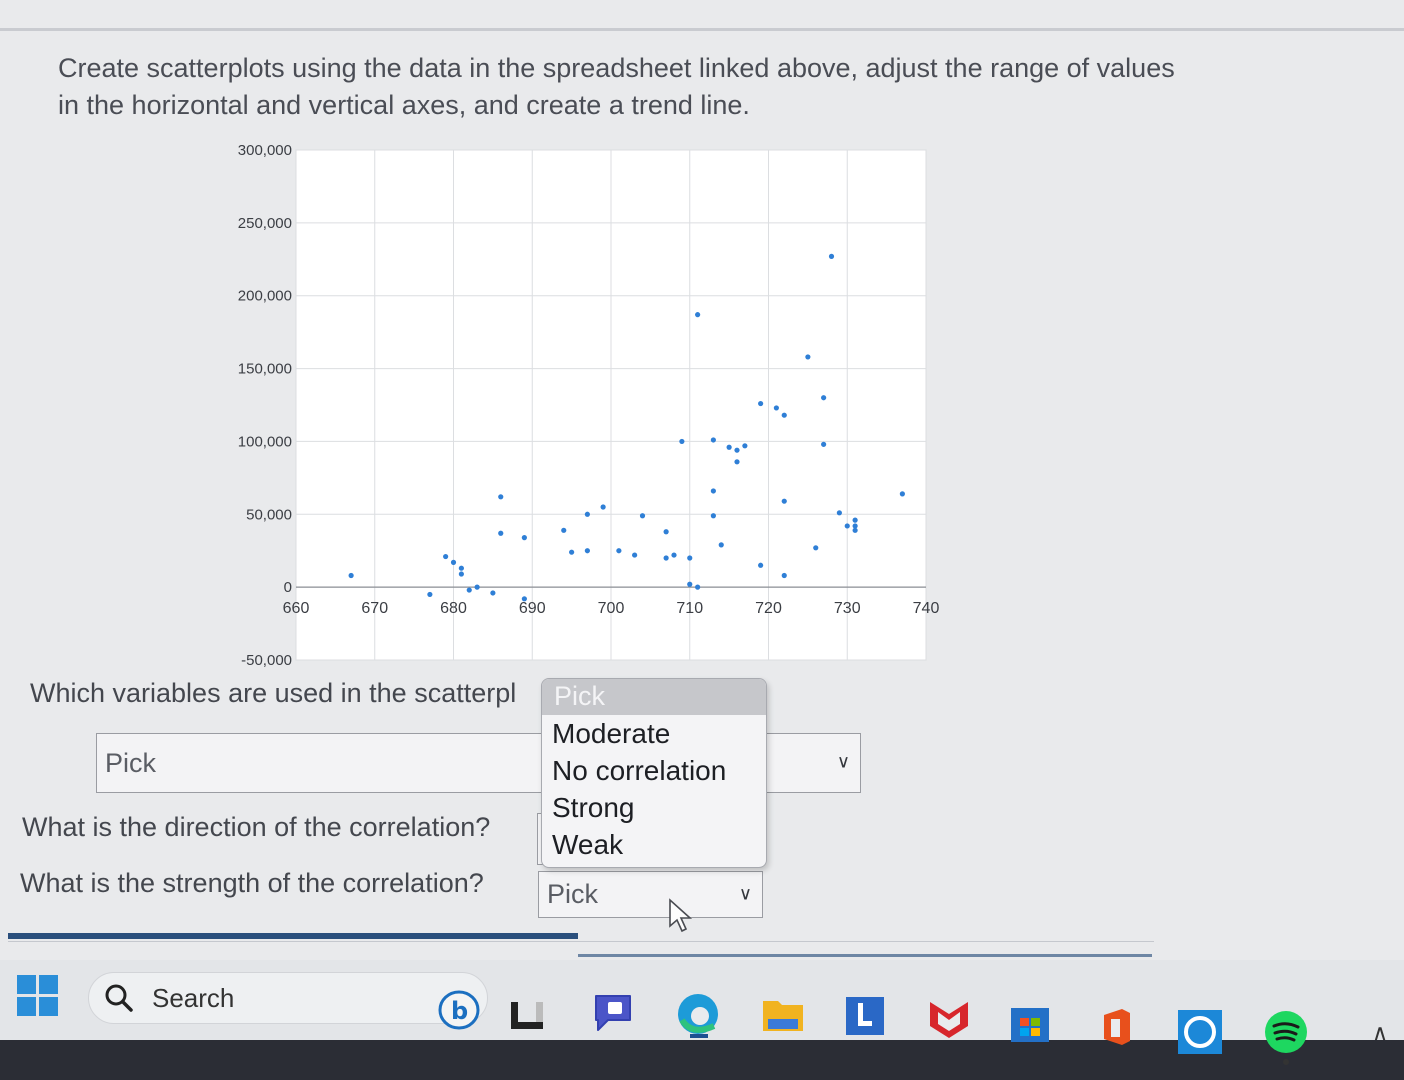 The width and height of the screenshot is (1404, 1080). What do you see at coordinates (613, 1012) in the screenshot?
I see `chat-icon` at bounding box center [613, 1012].